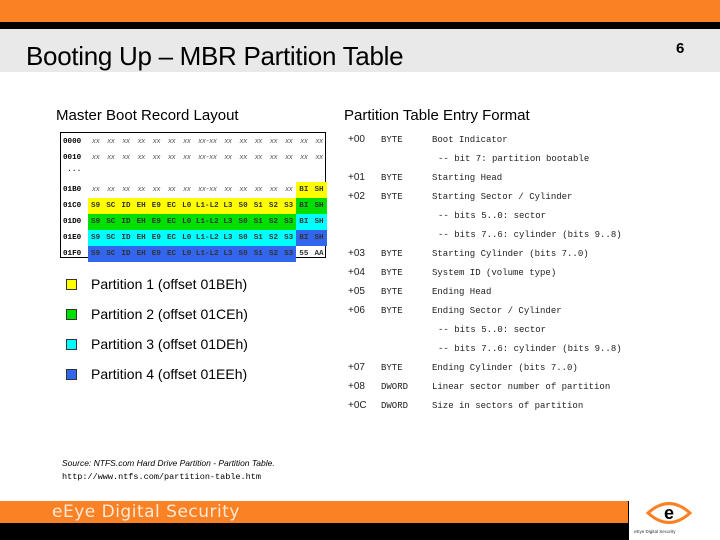 This screenshot has height=540, width=720. I want to click on mbr-row: 01F0 S9 SC ID EH E9 EC L0 L1-L2 L3 S0 S1 S2 S3 55 AA, so click(193, 254).